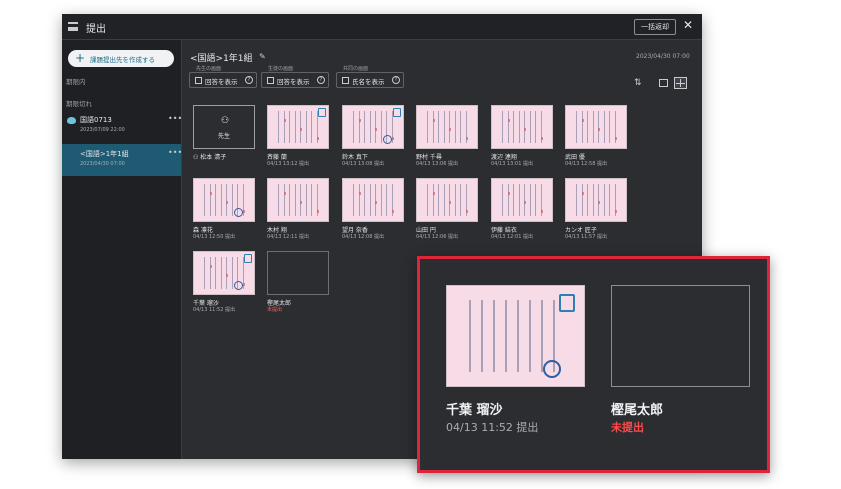 The width and height of the screenshot is (841, 489). Describe the element at coordinates (275, 310) in the screenshot. I see `not-submitted-status: 未提出` at that location.